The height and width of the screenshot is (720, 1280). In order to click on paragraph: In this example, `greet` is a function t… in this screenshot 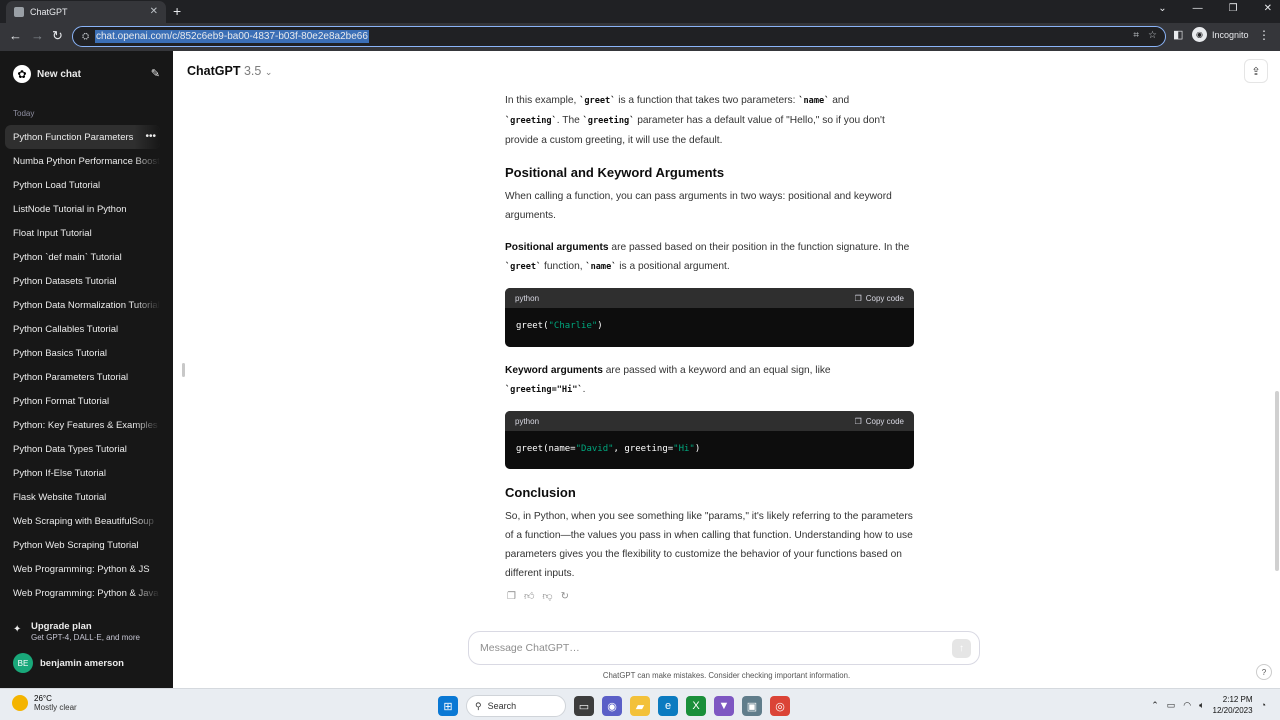, I will do `click(710, 120)`.